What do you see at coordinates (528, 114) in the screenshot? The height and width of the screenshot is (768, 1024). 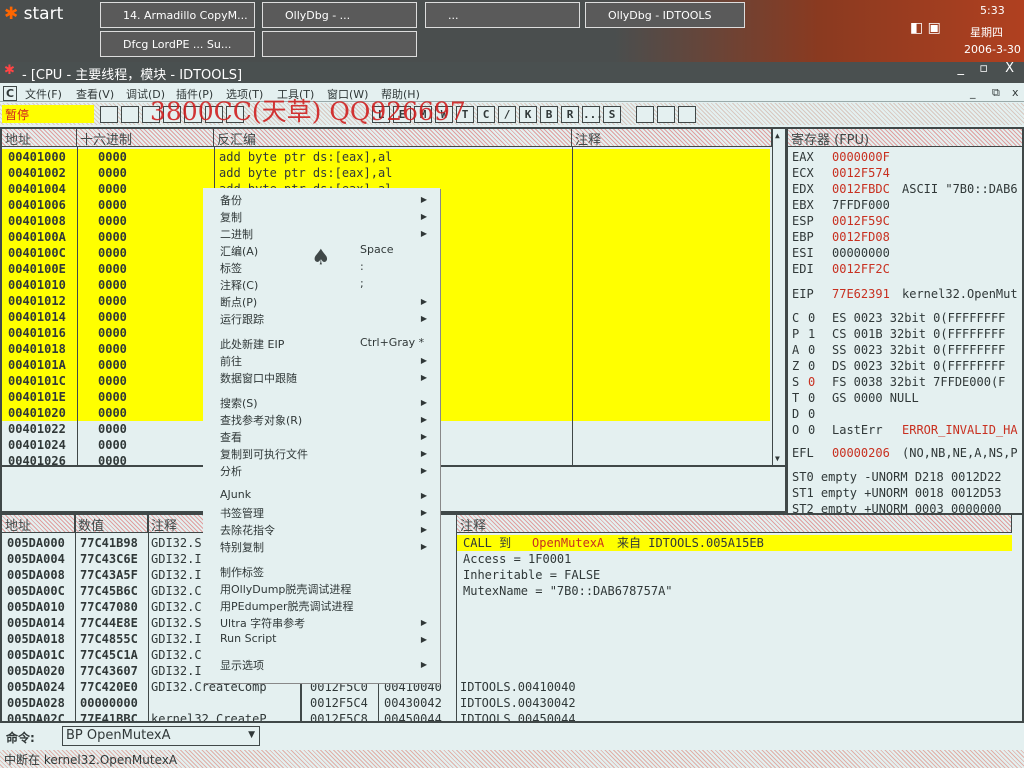 I see `toolbar-button-letter: K` at bounding box center [528, 114].